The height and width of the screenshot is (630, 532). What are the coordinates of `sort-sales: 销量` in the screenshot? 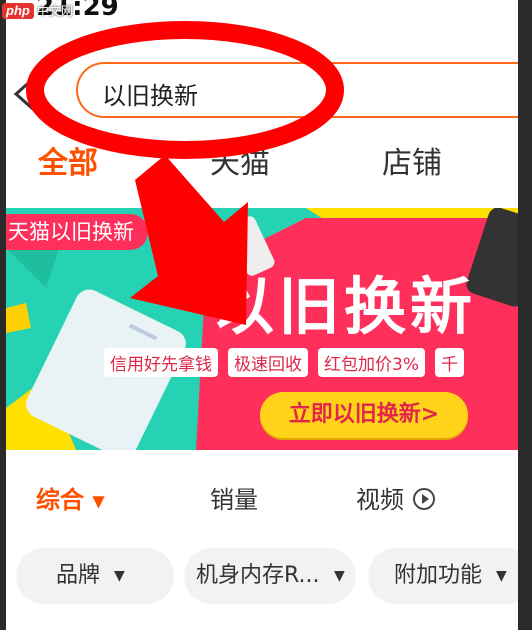 It's located at (234, 497).